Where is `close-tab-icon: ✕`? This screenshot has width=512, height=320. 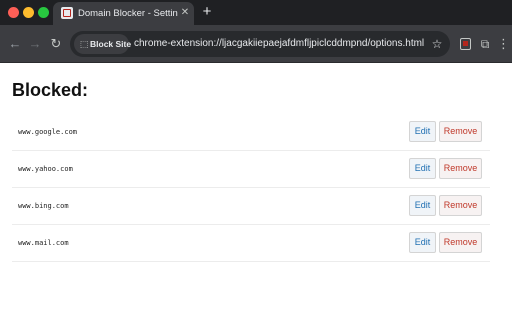
close-tab-icon: ✕ is located at coordinates (185, 13).